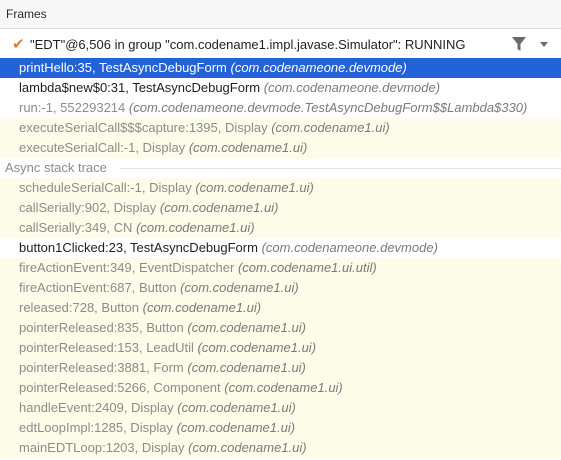  Describe the element at coordinates (307, 267) in the screenshot. I see `frame-class: (com.codename1.ui.util)` at that location.